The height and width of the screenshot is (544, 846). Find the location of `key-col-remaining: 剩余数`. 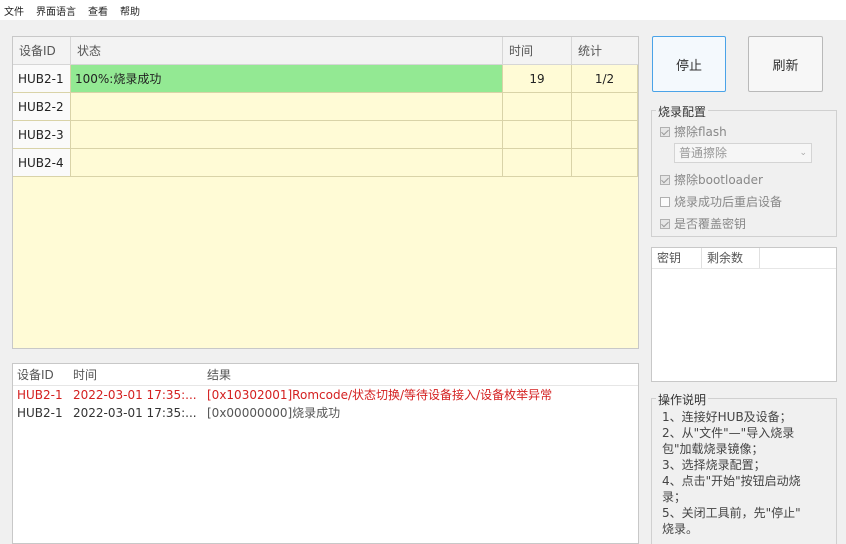

key-col-remaining: 剩余数 is located at coordinates (731, 258).